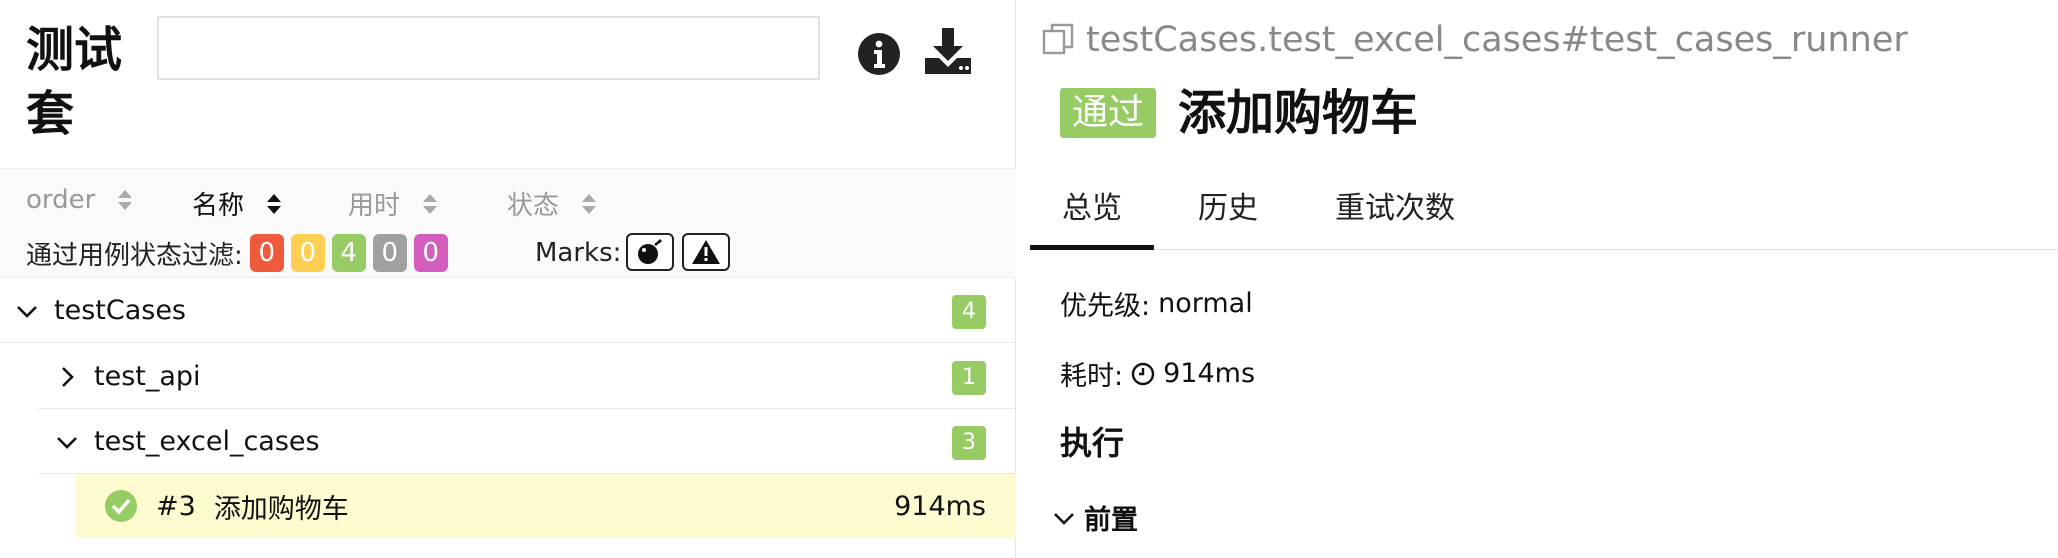 This screenshot has width=2058, height=558. What do you see at coordinates (68, 376) in the screenshot?
I see `chevron-right-icon` at bounding box center [68, 376].